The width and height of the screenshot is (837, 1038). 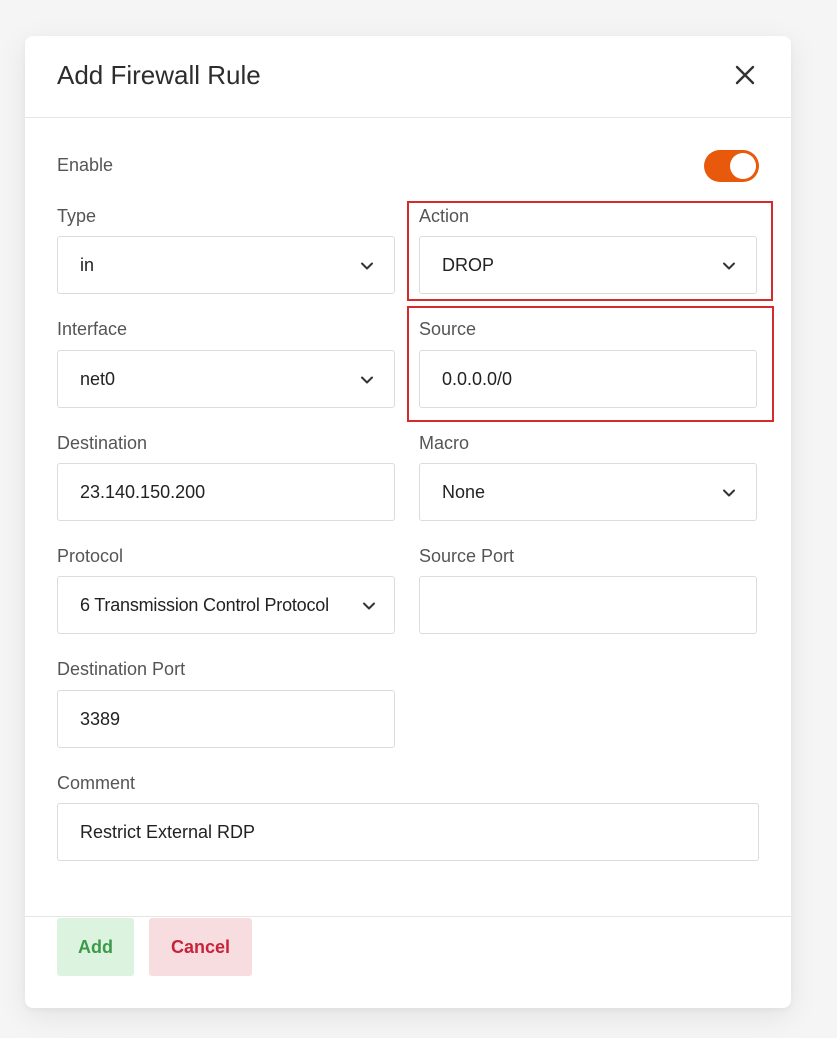 I want to click on close-icon, so click(x=745, y=75).